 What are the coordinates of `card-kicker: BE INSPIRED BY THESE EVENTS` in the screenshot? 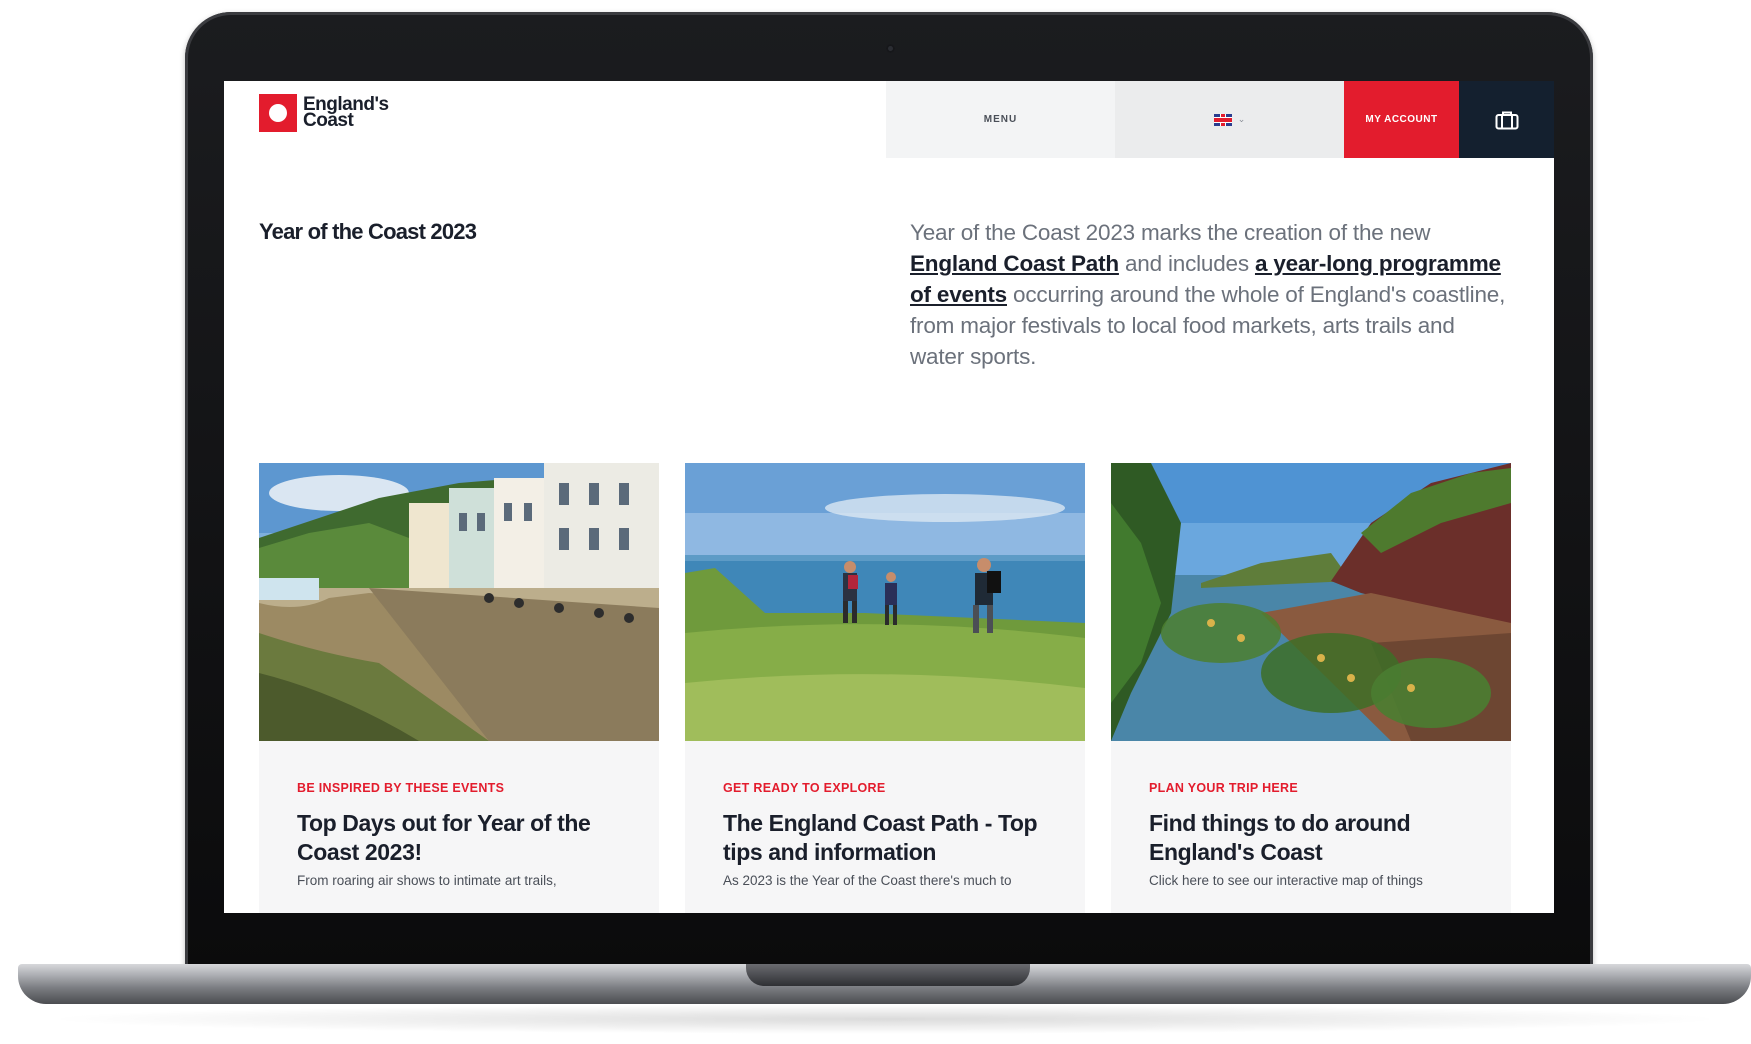 It's located at (401, 788).